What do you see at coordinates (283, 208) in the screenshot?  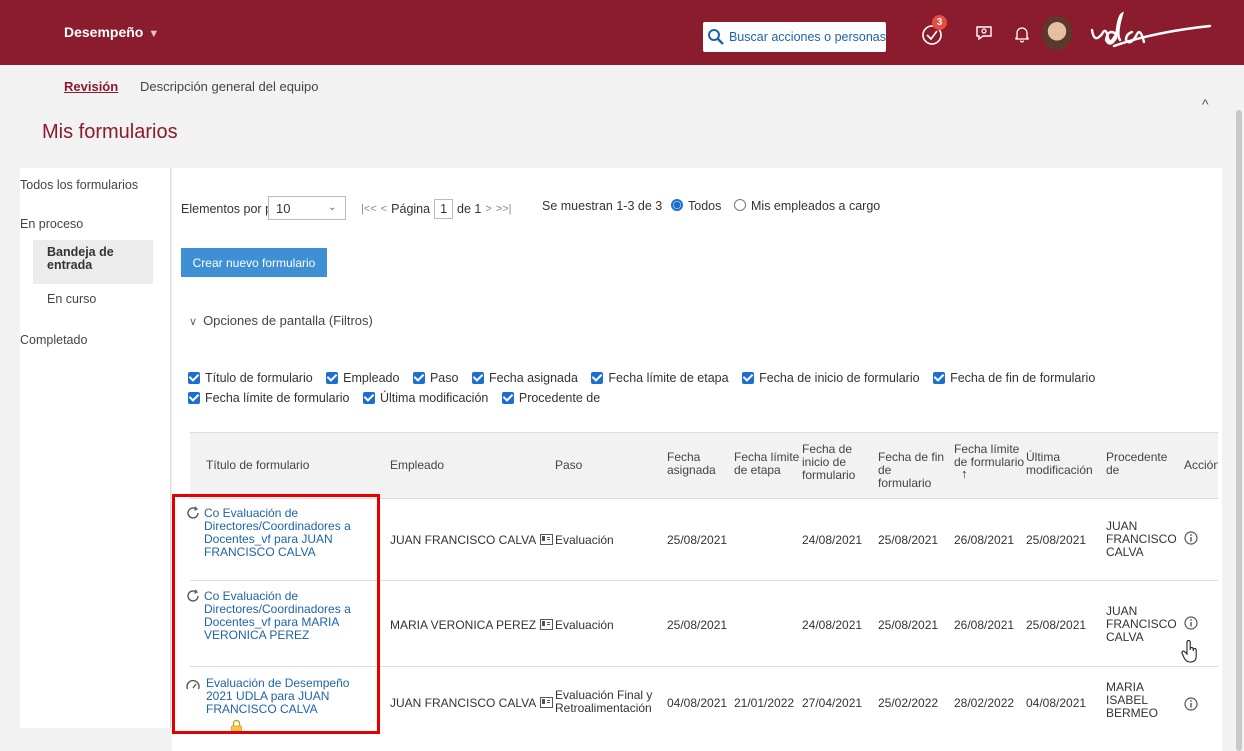 I see `per-page-value: 10` at bounding box center [283, 208].